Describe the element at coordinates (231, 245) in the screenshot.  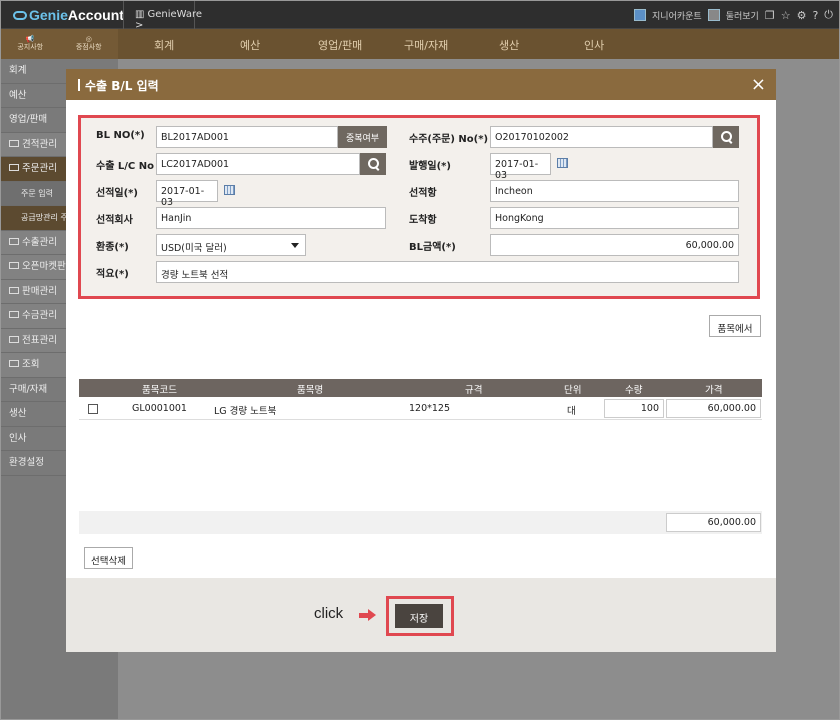
I see `currency-select: USD(미국 달러)` at that location.